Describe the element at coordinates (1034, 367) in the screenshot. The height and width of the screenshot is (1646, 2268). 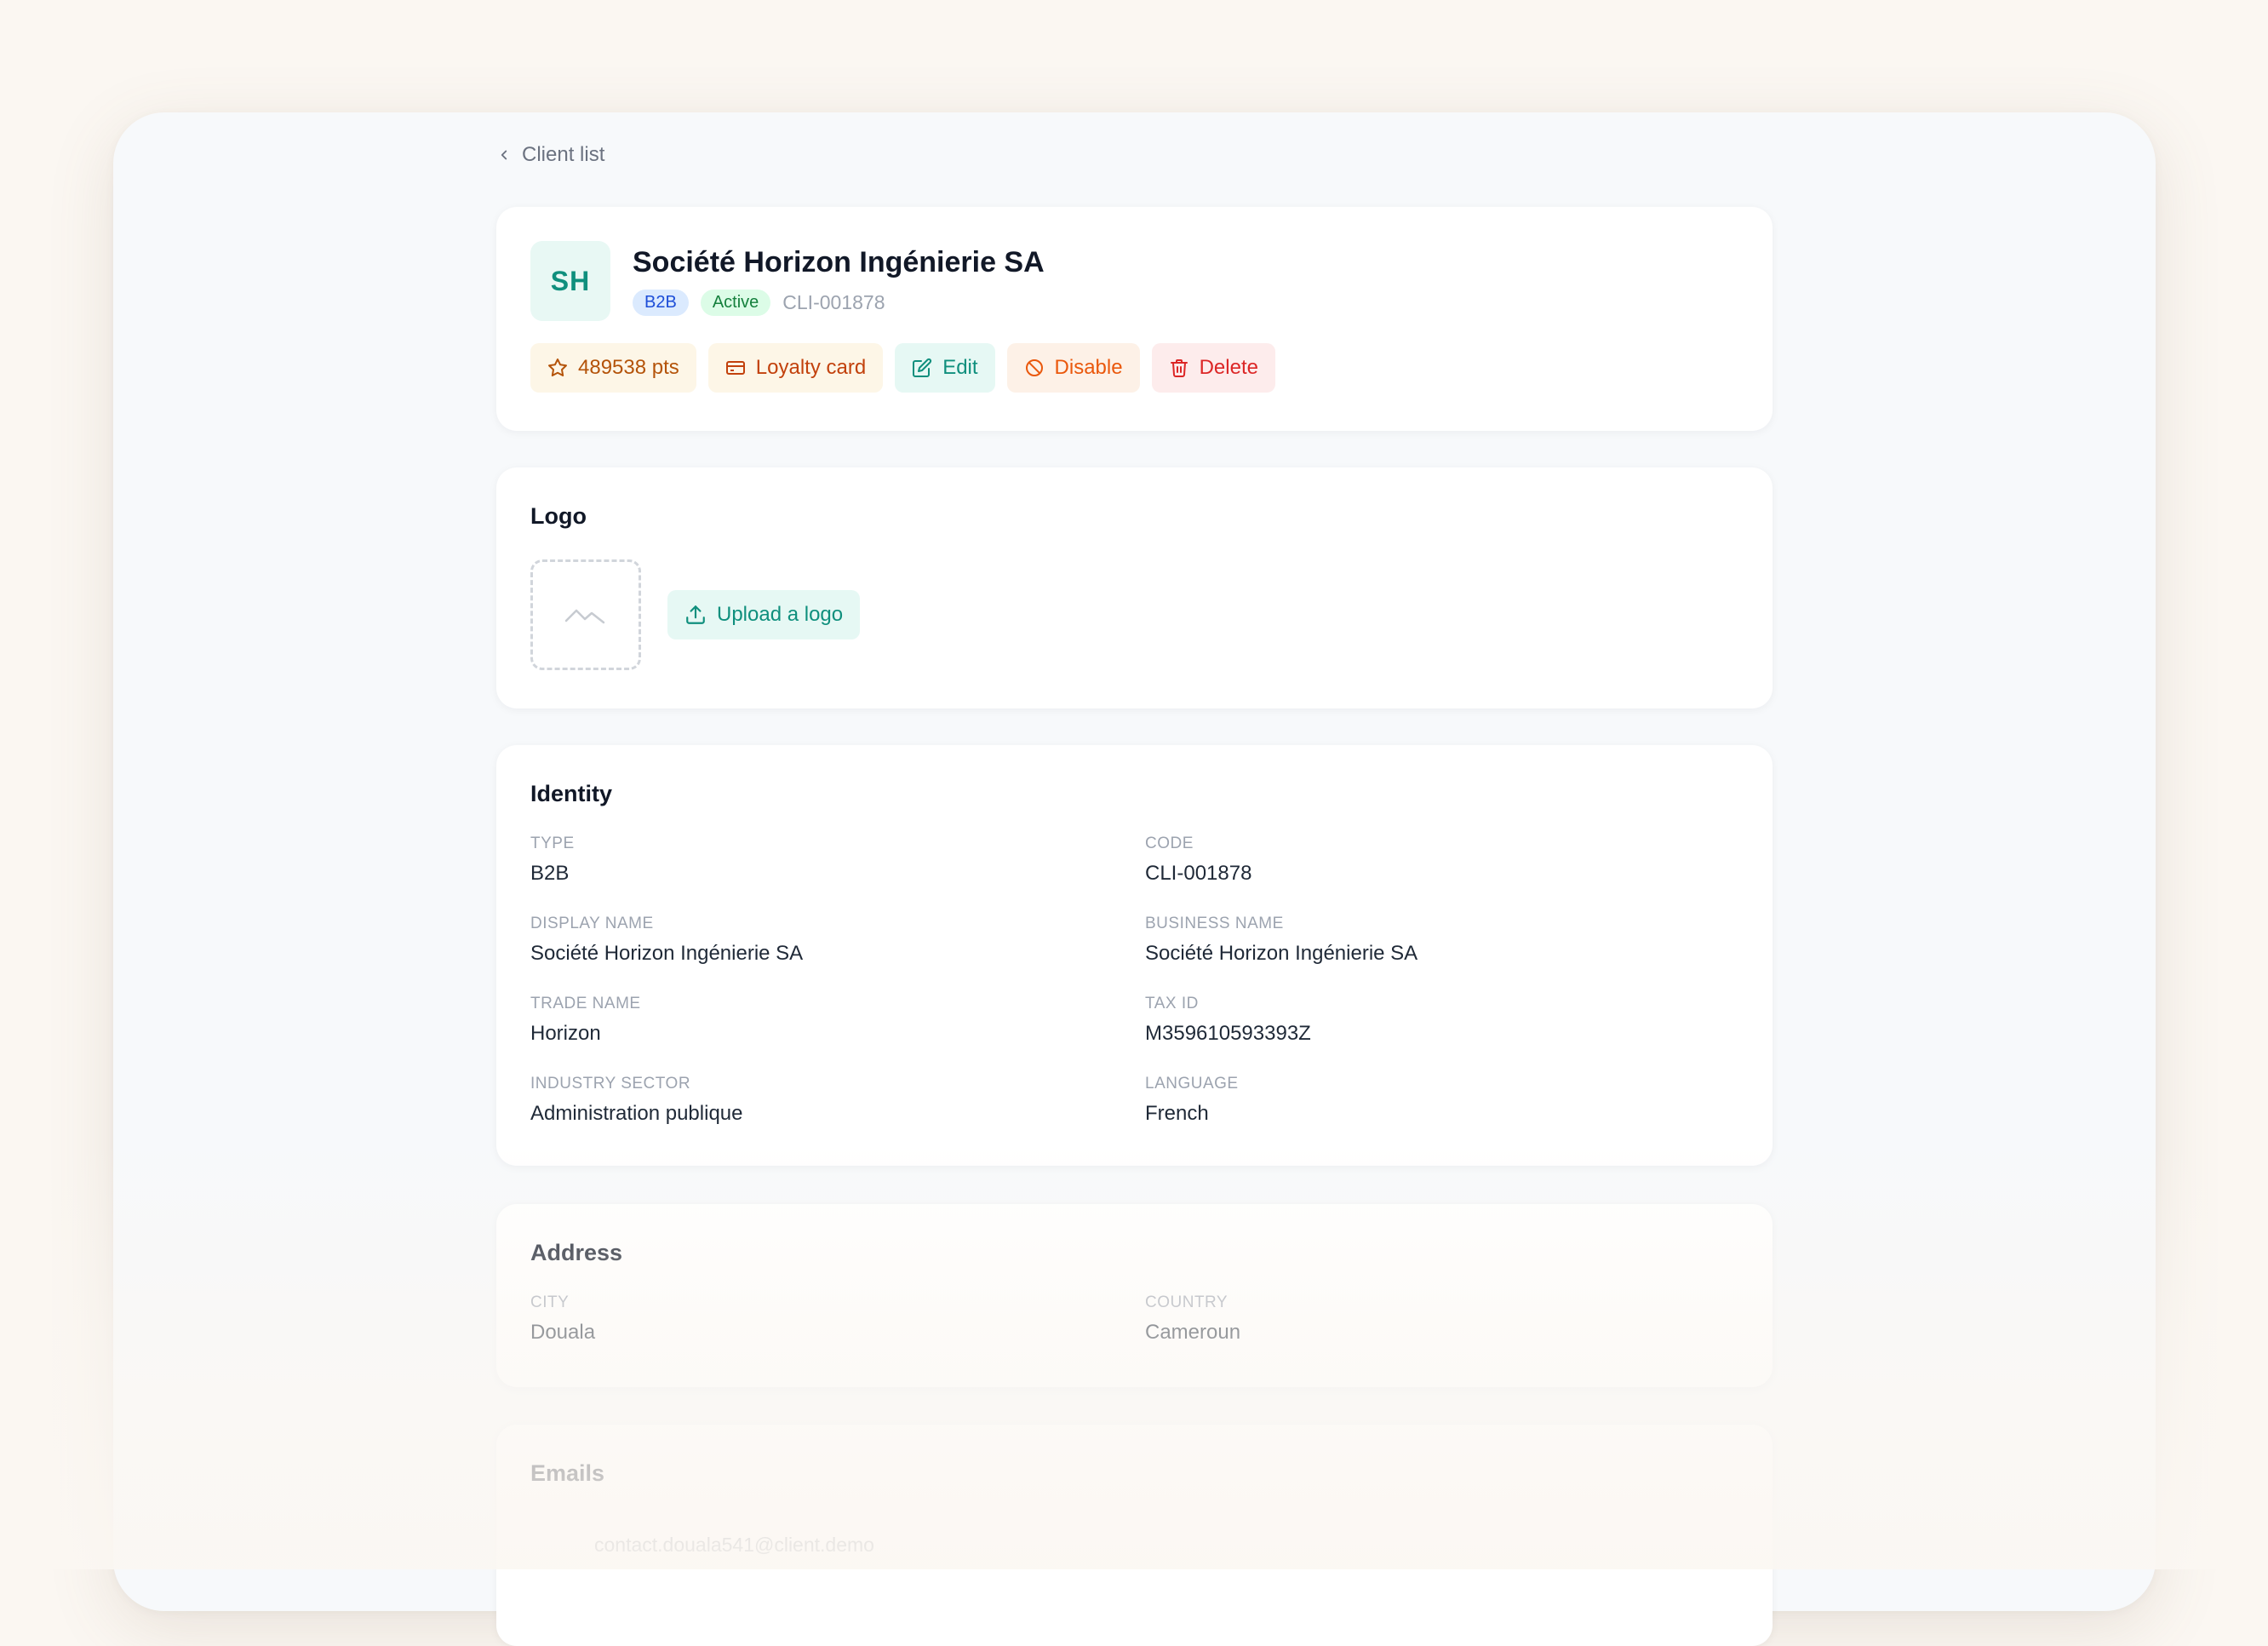
I see `ban-icon` at that location.